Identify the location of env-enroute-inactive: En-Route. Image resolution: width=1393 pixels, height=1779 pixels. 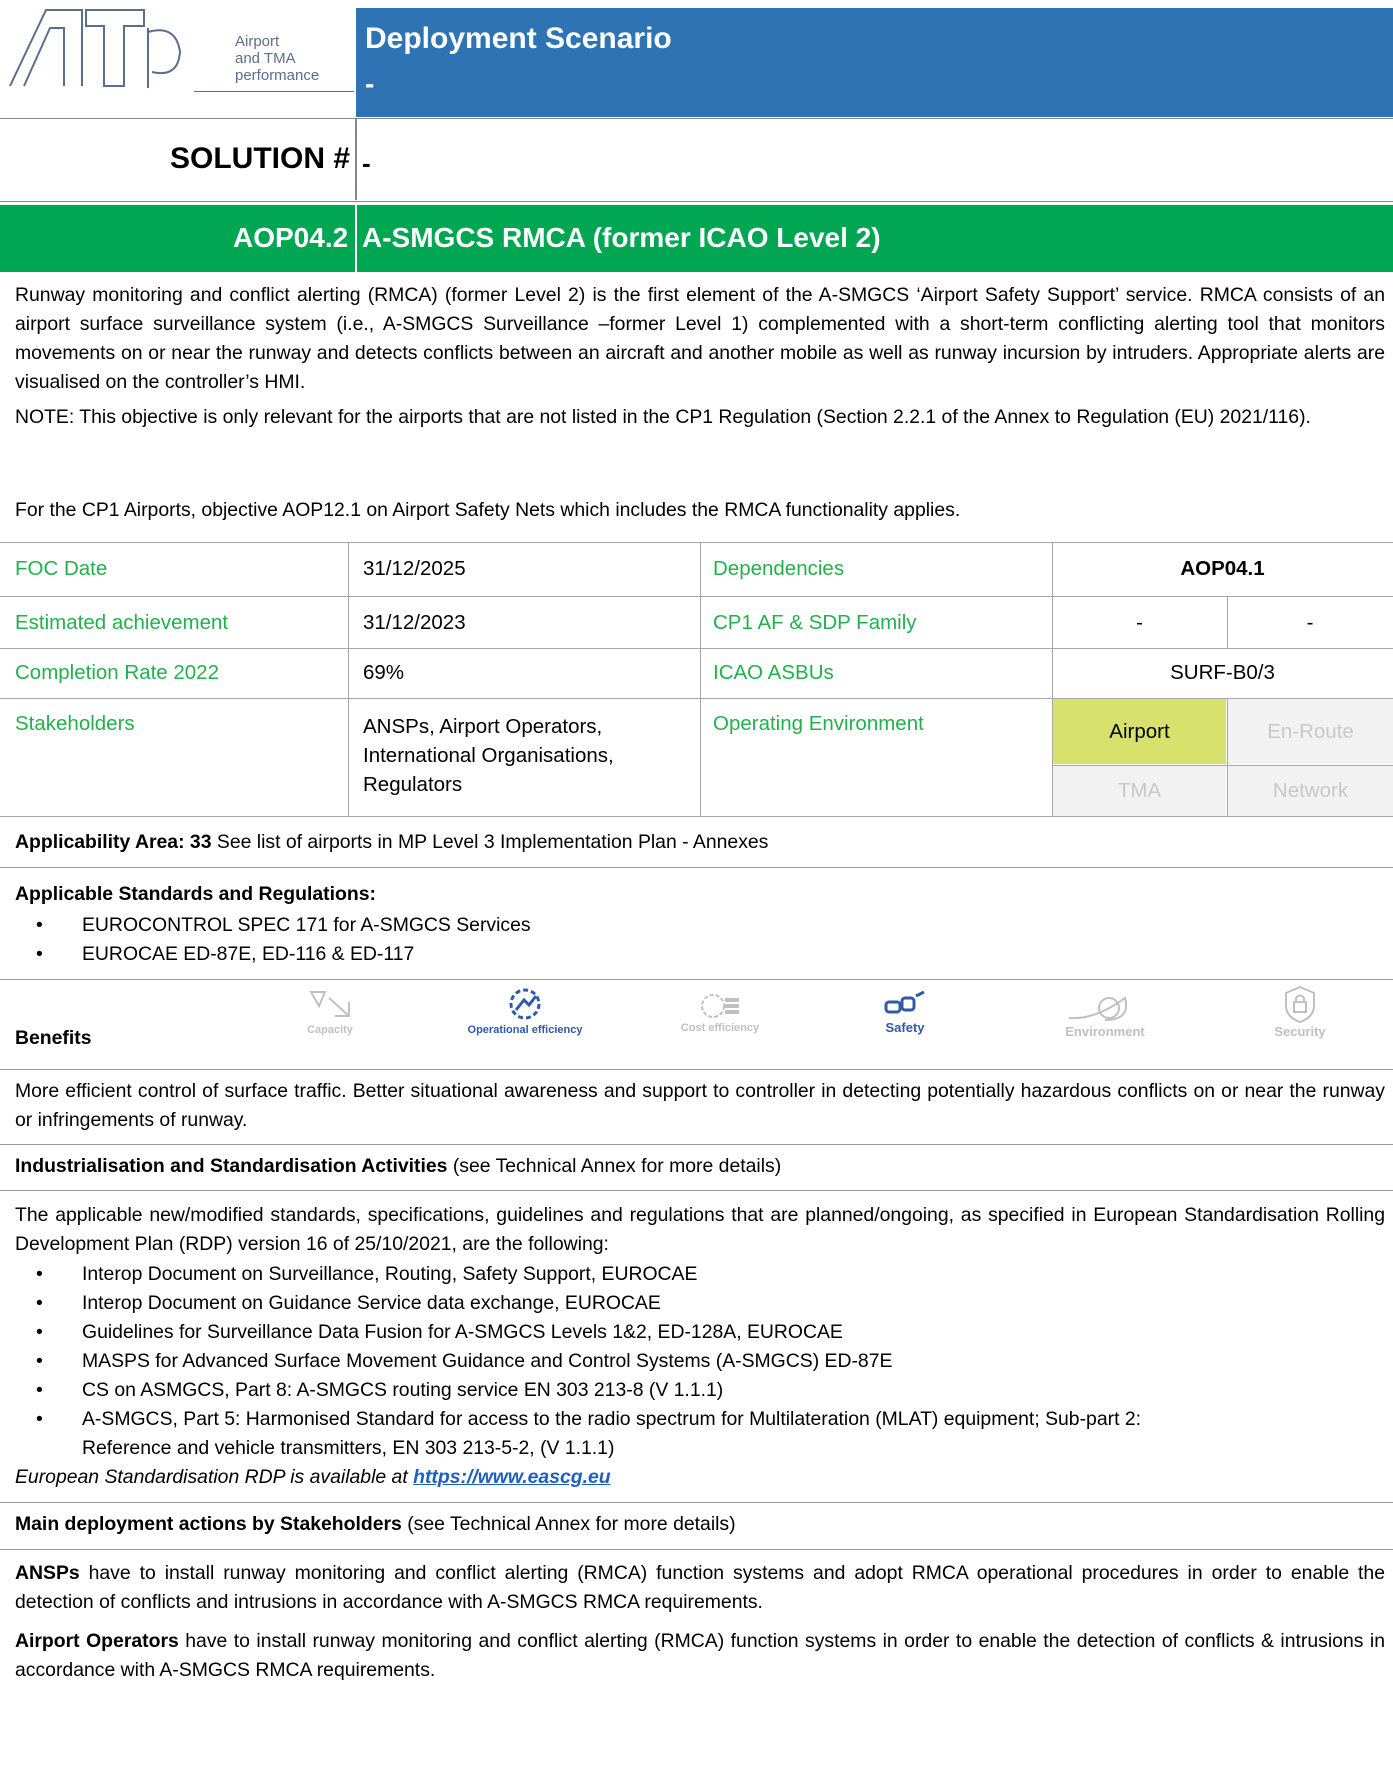
(1310, 731).